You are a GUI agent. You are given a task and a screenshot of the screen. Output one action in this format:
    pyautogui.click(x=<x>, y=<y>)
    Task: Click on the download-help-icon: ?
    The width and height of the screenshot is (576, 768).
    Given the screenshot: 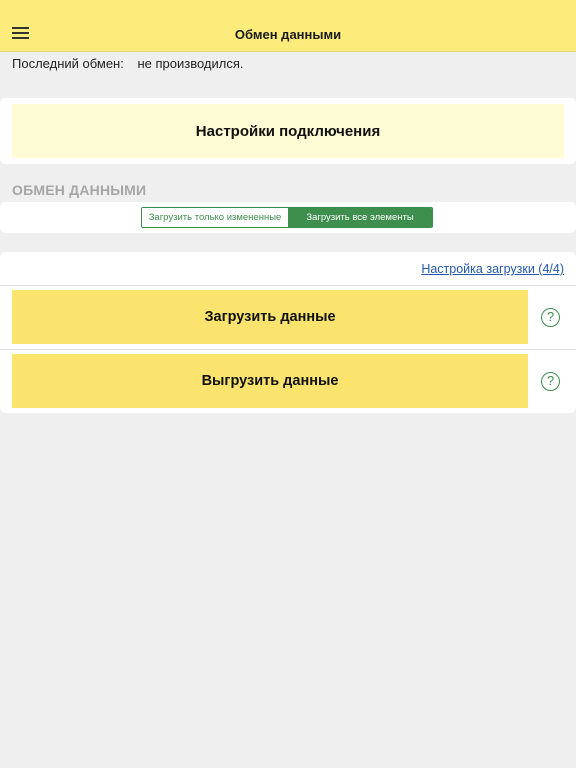 What is the action you would take?
    pyautogui.click(x=550, y=317)
    